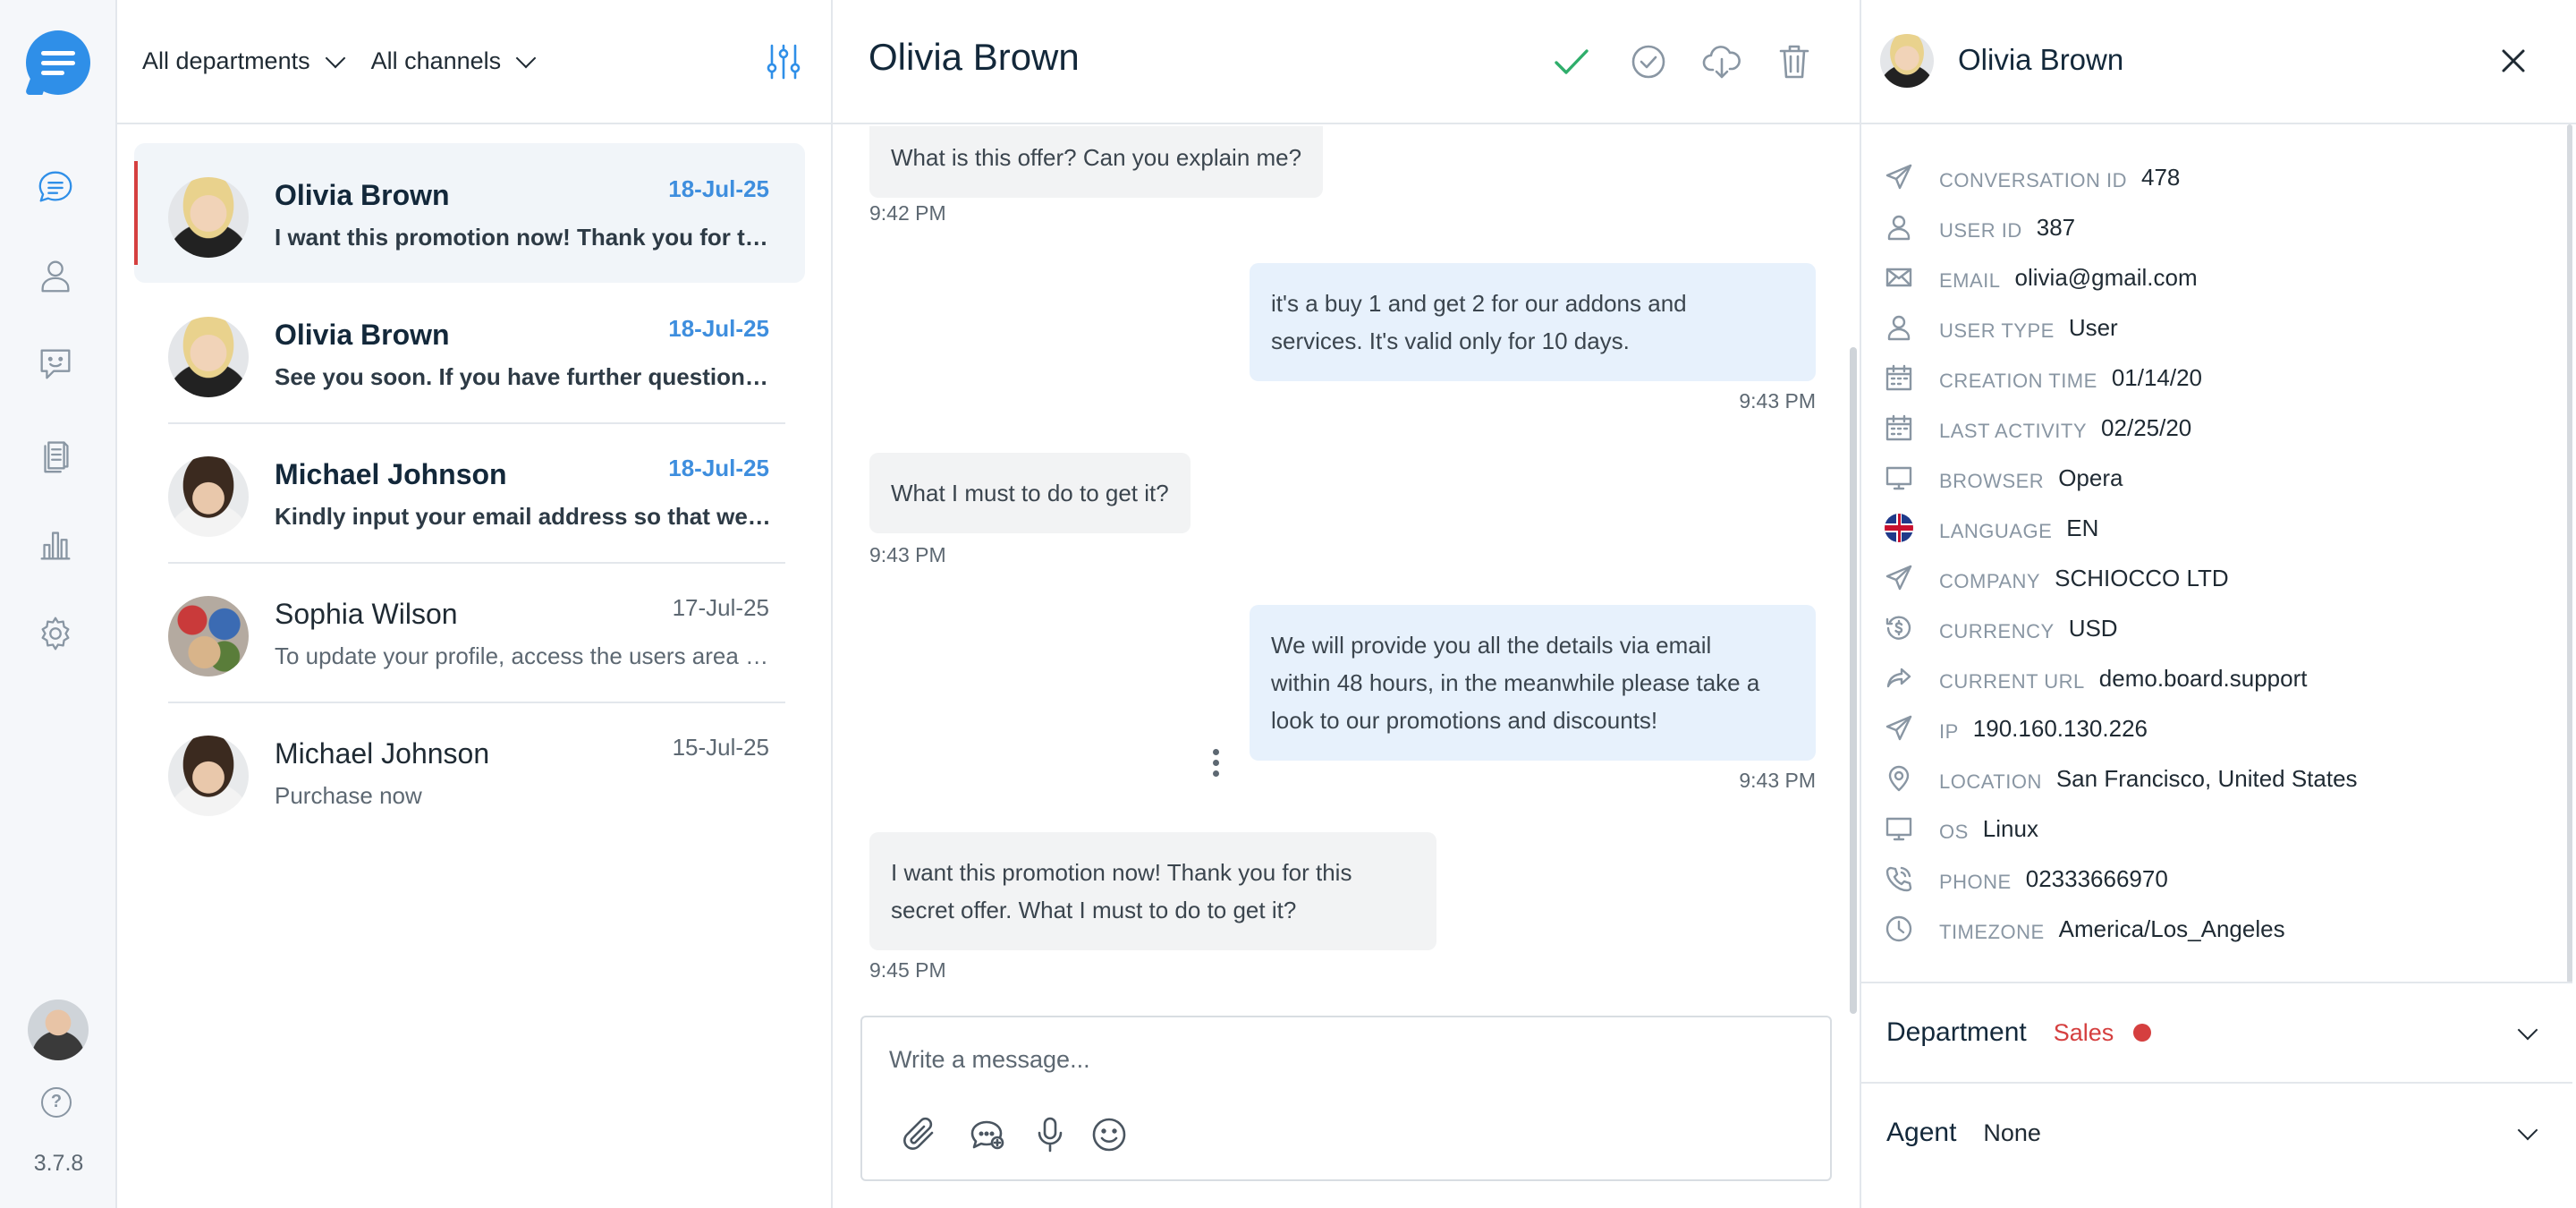 This screenshot has width=2576, height=1208. Describe the element at coordinates (2146, 427) in the screenshot. I see `detail-value: 02/25/20` at that location.